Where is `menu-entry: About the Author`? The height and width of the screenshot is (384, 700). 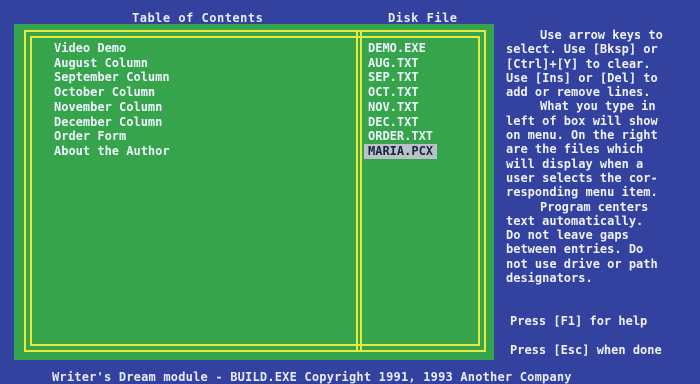
menu-entry: About the Author is located at coordinates (112, 151).